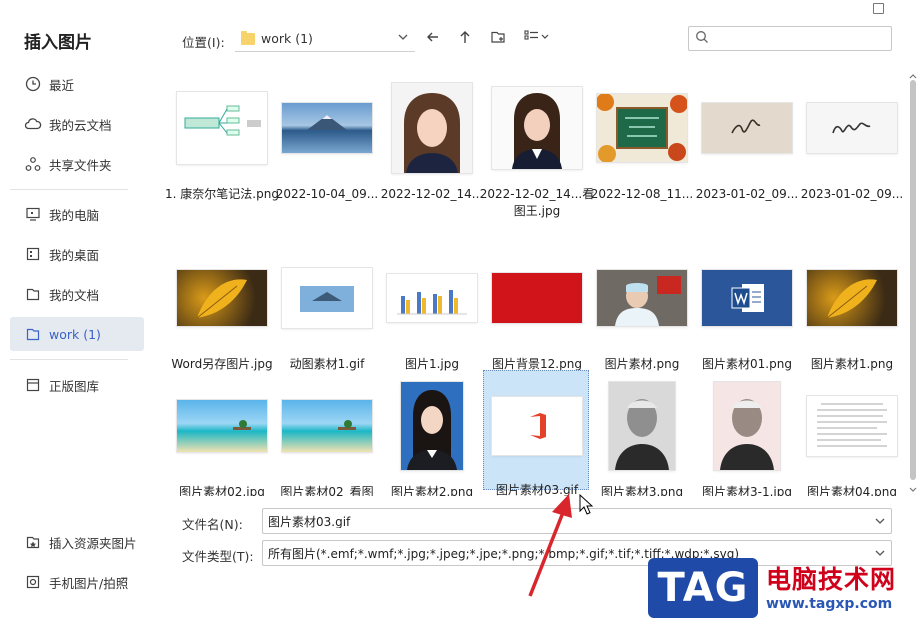 This screenshot has width=918, height=622. What do you see at coordinates (642, 490) in the screenshot?
I see `file-name: 图片素材3.png` at bounding box center [642, 490].